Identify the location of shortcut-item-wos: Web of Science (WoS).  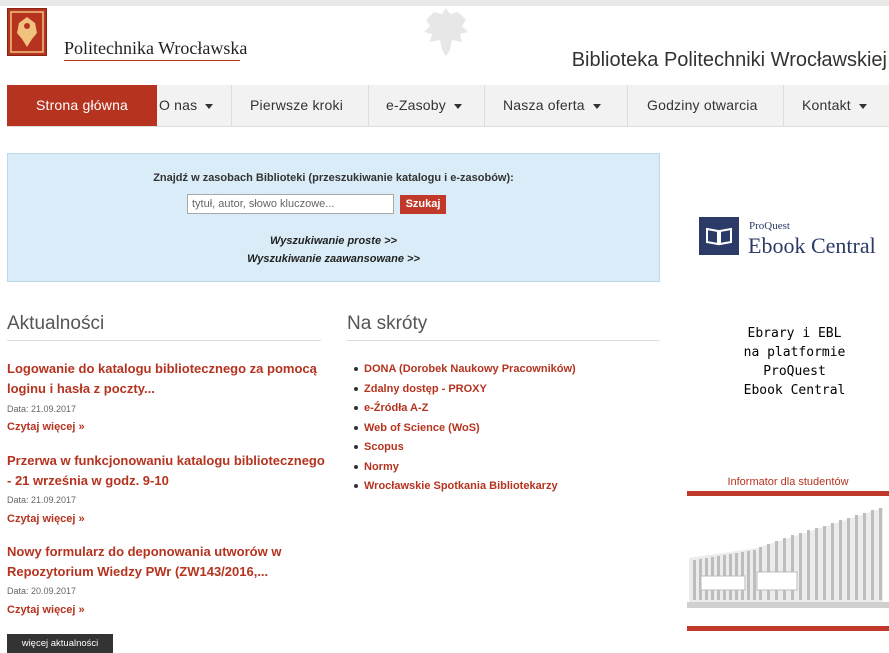
(417, 428).